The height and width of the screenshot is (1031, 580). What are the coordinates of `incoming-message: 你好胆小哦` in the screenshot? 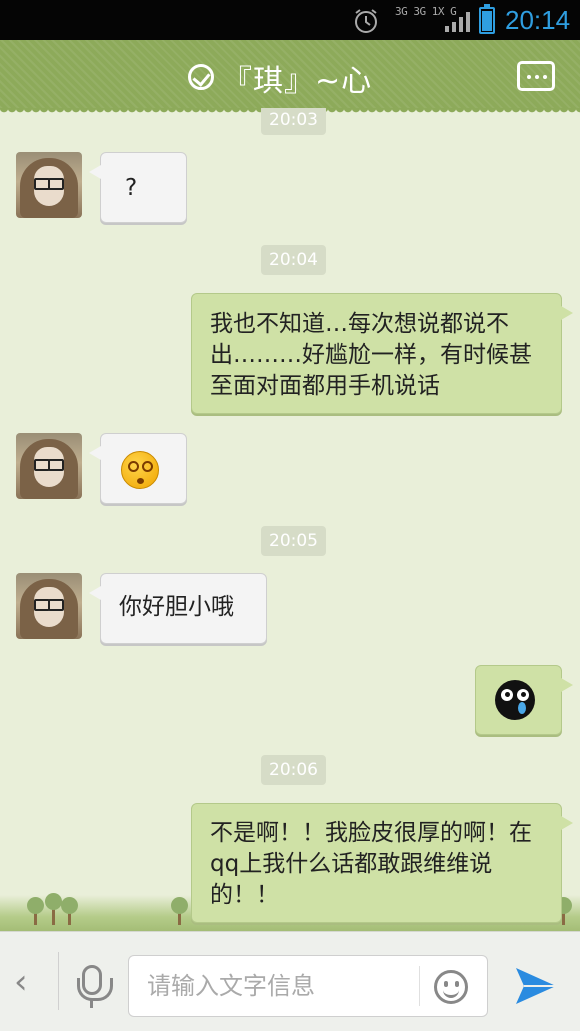 It's located at (178, 608).